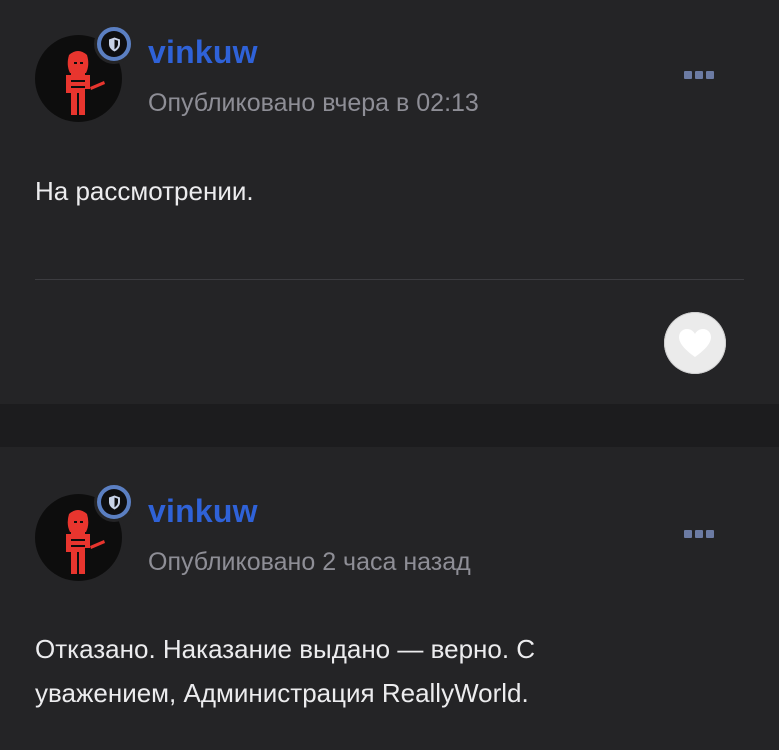  What do you see at coordinates (389, 279) in the screenshot?
I see `divider` at bounding box center [389, 279].